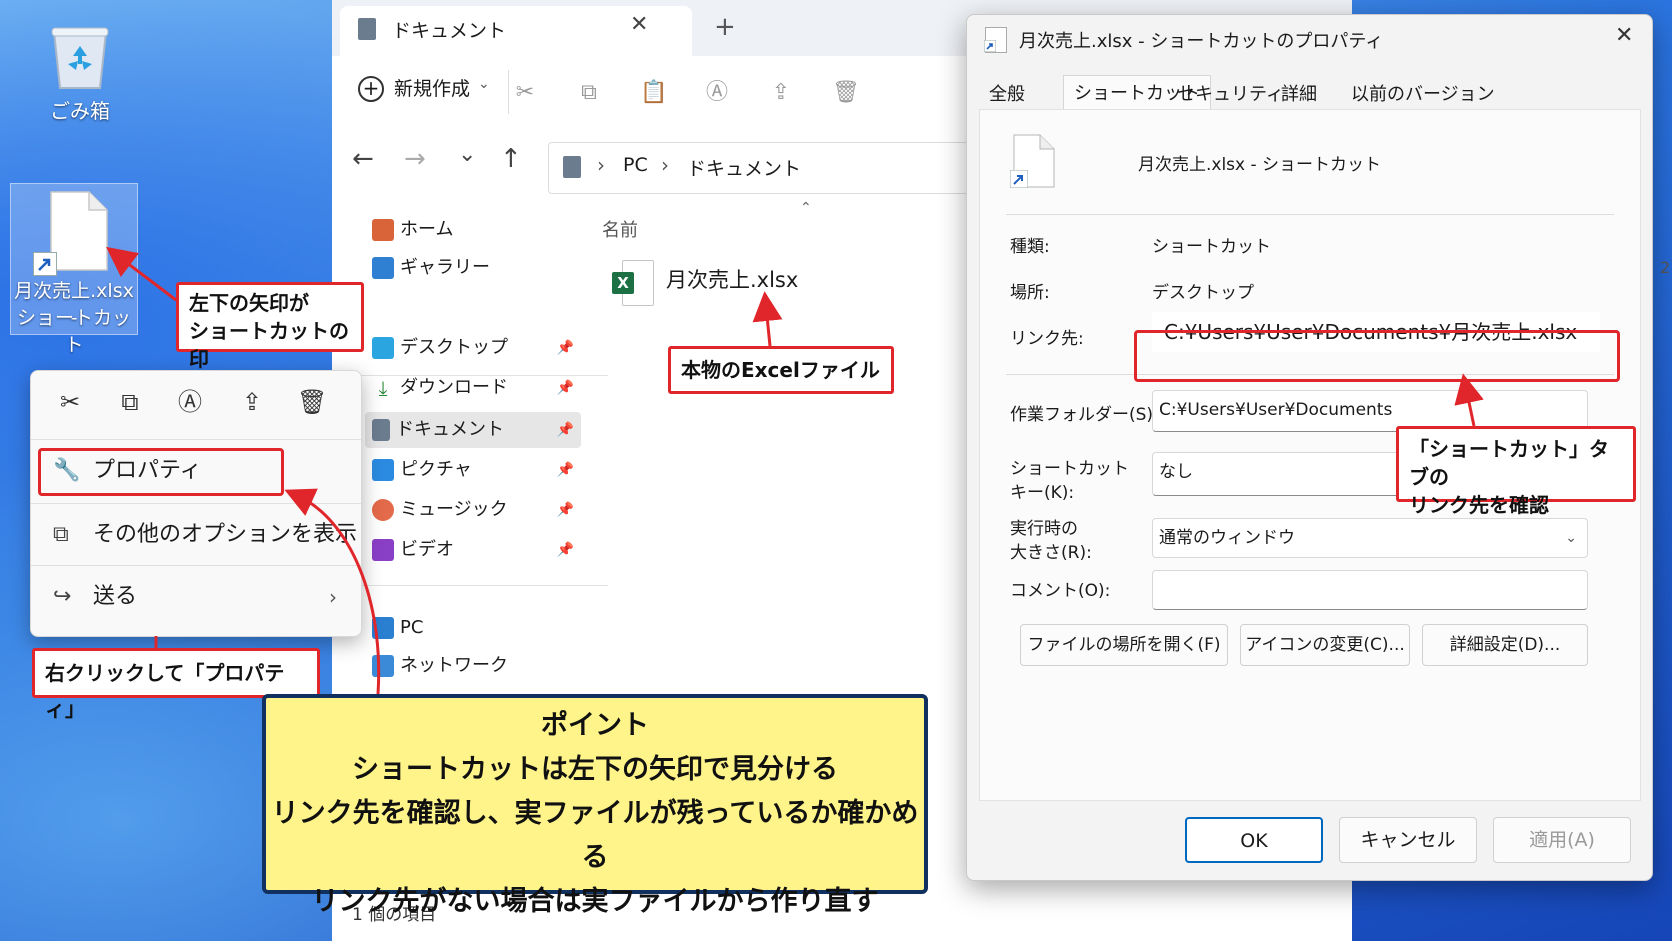  Describe the element at coordinates (595, 769) in the screenshot. I see `point-line-1: ショートカットは左下の矢印で見分ける` at that location.